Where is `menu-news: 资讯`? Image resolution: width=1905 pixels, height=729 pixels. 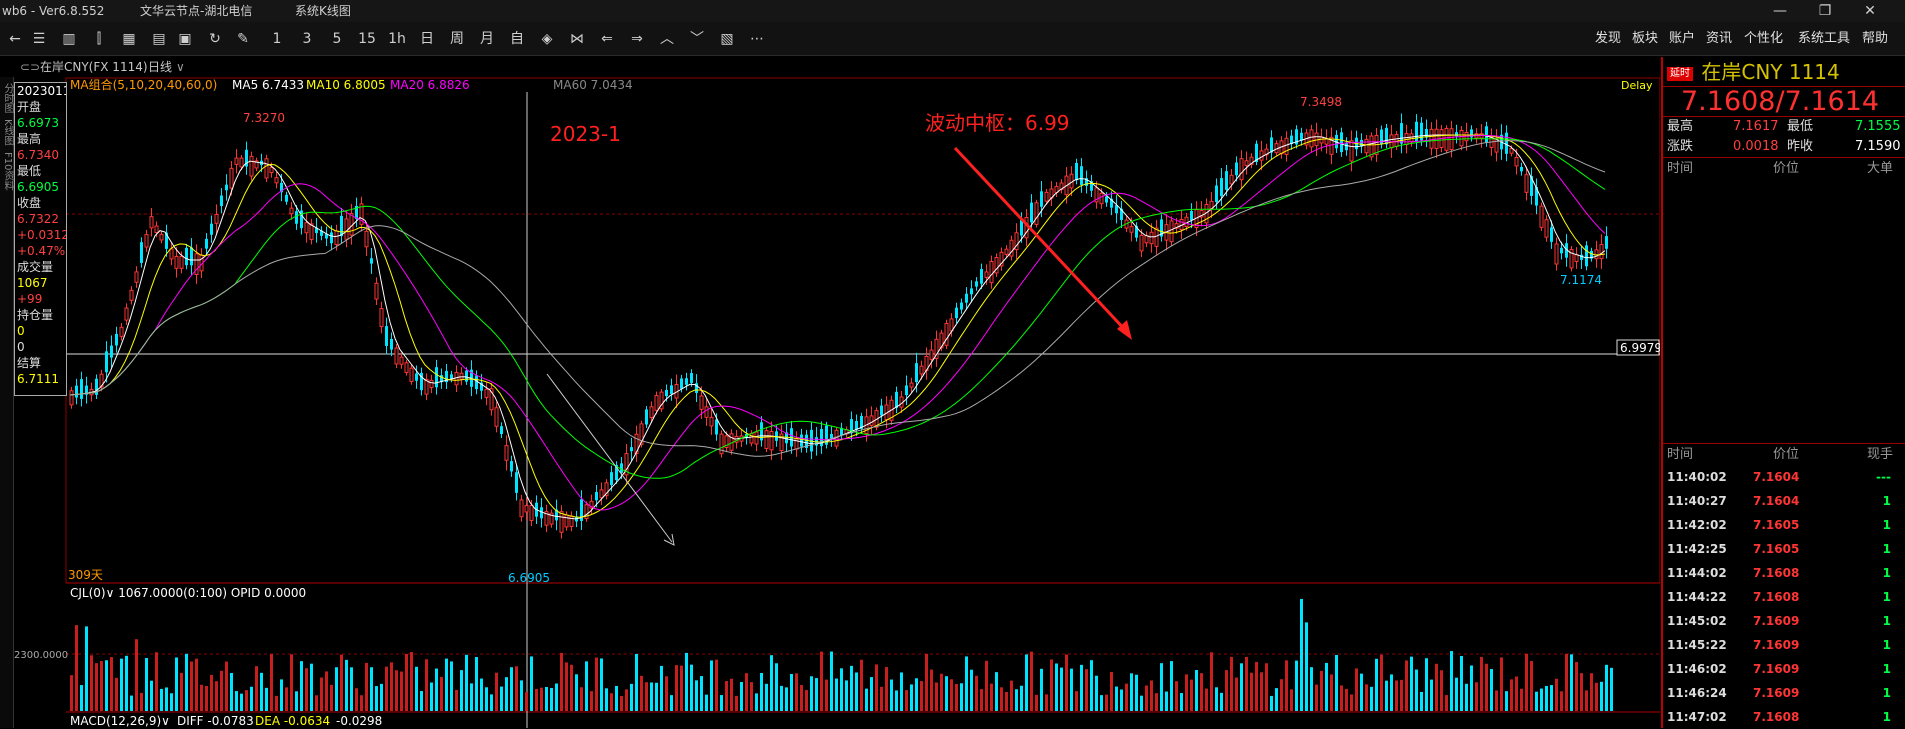
menu-news: 资讯 is located at coordinates (1719, 39).